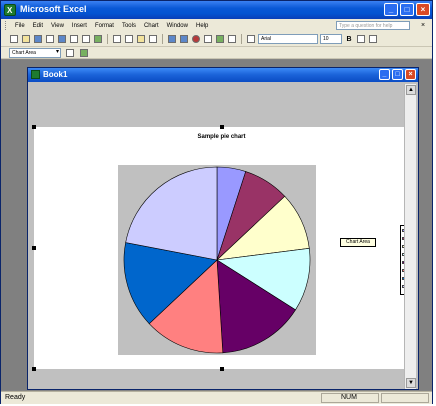 This screenshot has width=436, height=406. What do you see at coordinates (373, 39) in the screenshot?
I see `align-icon` at bounding box center [373, 39].